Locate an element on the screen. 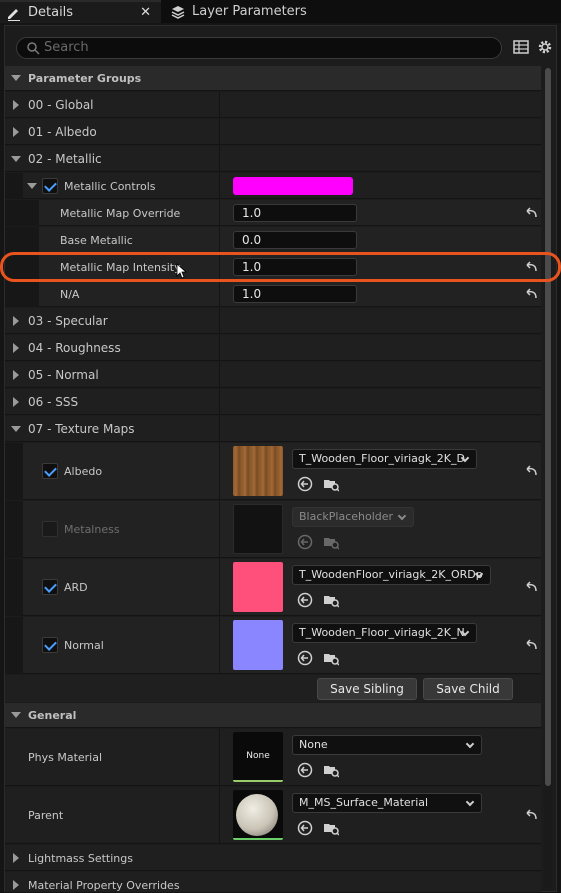  parent-thumbnail is located at coordinates (258, 815).